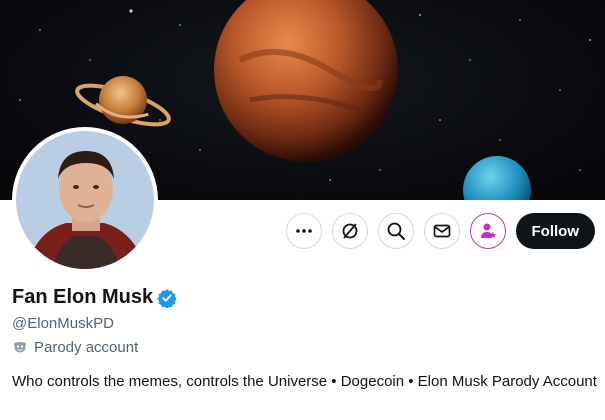 The image size is (605, 420). I want to click on message-button, so click(441, 231).